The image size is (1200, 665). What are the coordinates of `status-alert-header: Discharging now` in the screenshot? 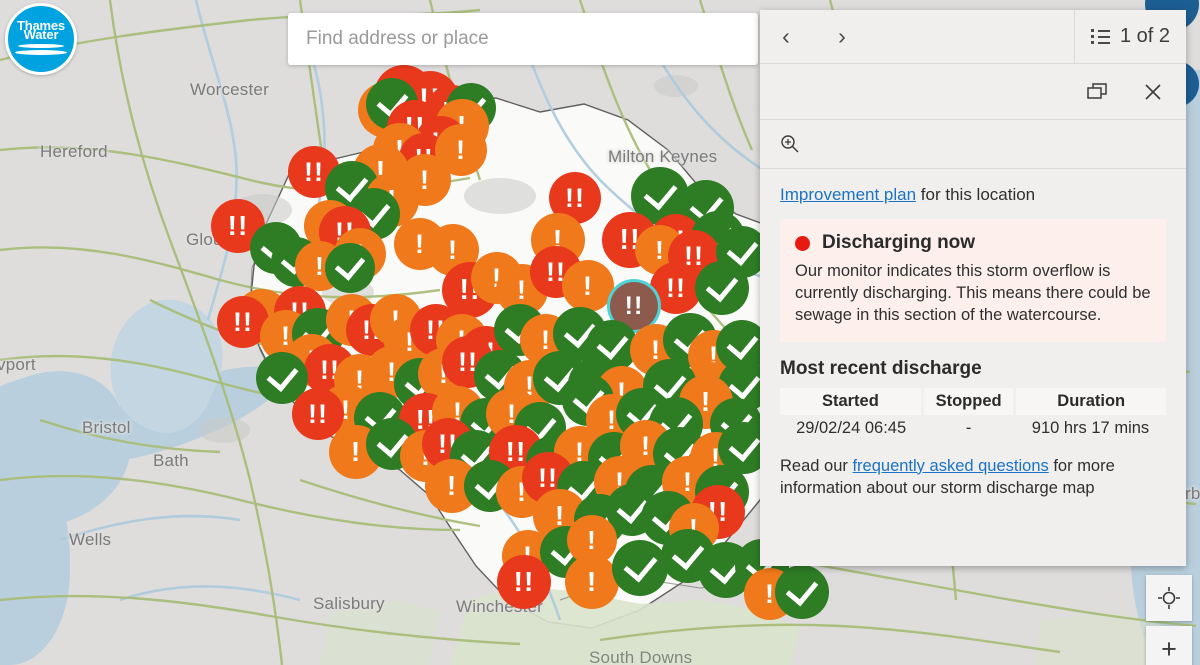 It's located at (973, 243).